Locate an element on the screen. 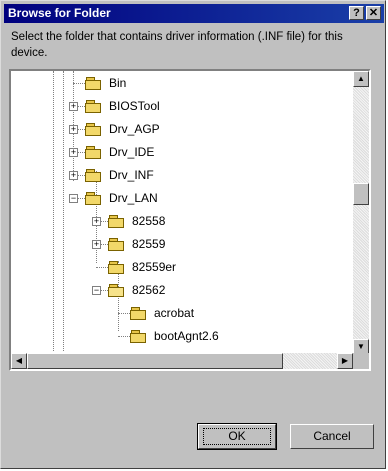  tree-item-label: bootAgnt2.6 is located at coordinates (186, 336).